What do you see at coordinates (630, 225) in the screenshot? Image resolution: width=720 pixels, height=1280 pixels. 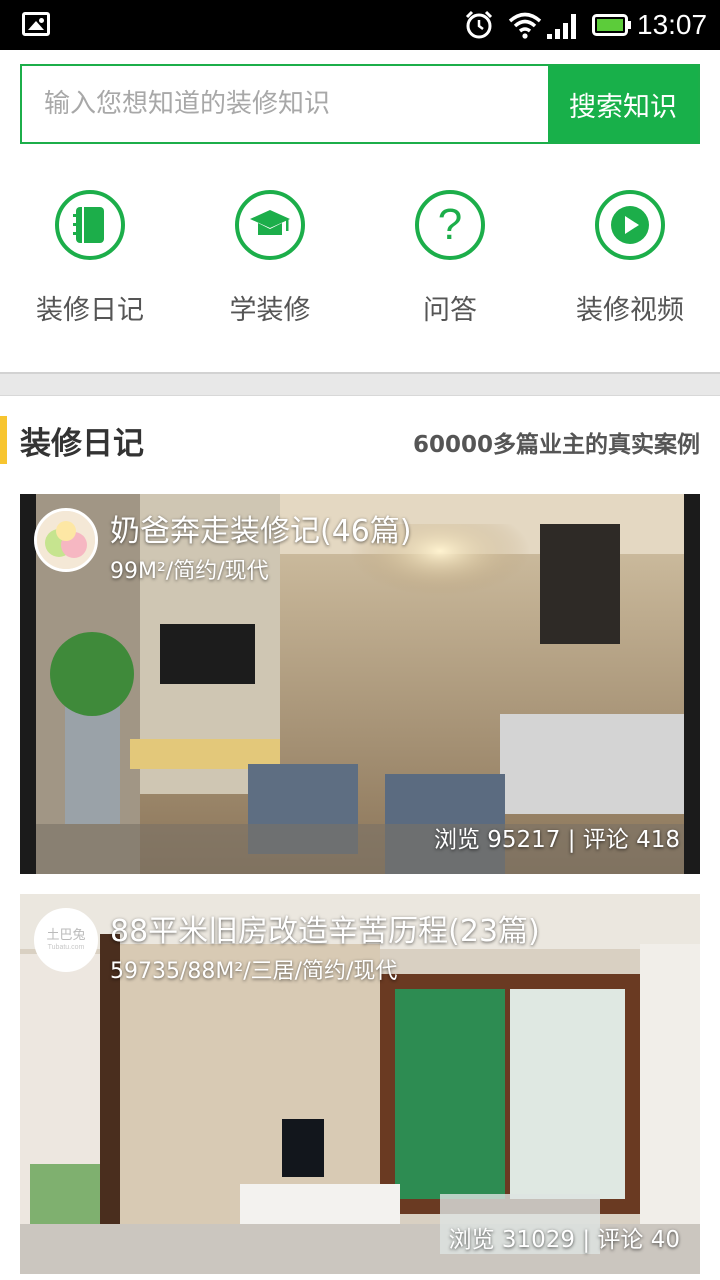 I see `play-icon` at bounding box center [630, 225].